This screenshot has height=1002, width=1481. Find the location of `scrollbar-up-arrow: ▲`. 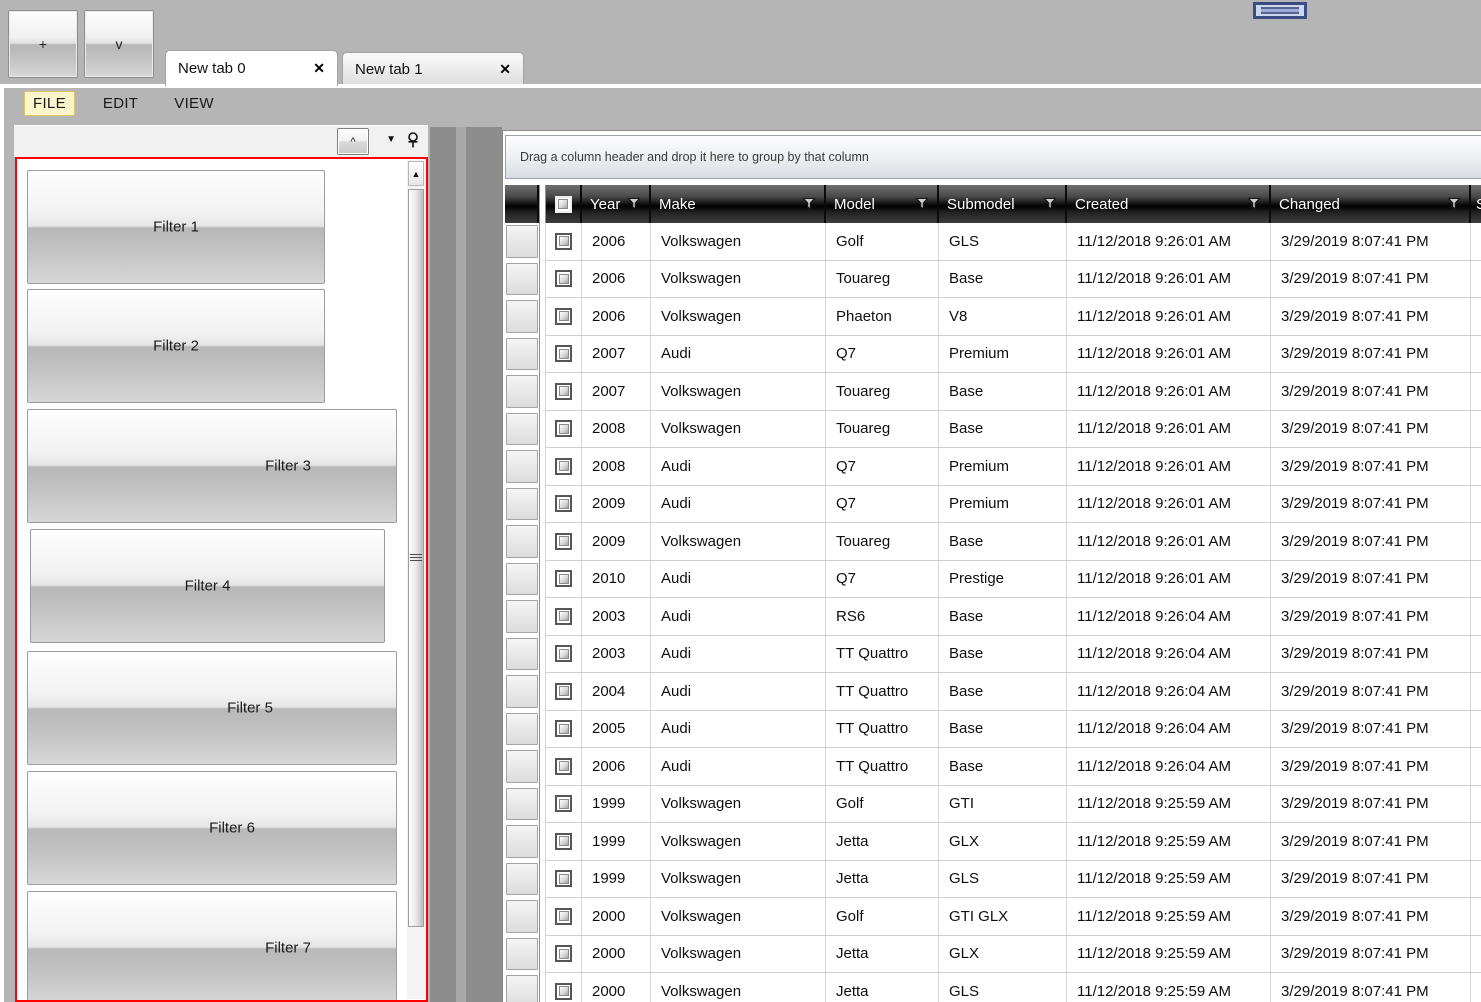

scrollbar-up-arrow: ▲ is located at coordinates (416, 173).